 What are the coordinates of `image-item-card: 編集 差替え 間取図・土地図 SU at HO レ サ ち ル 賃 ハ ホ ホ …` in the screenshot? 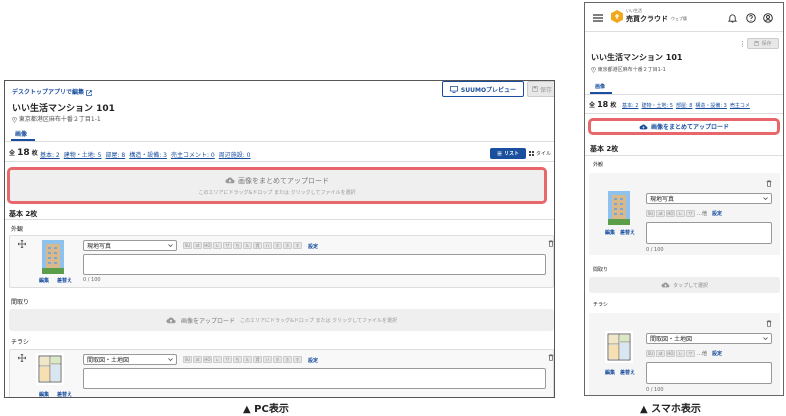 It's located at (281, 373).